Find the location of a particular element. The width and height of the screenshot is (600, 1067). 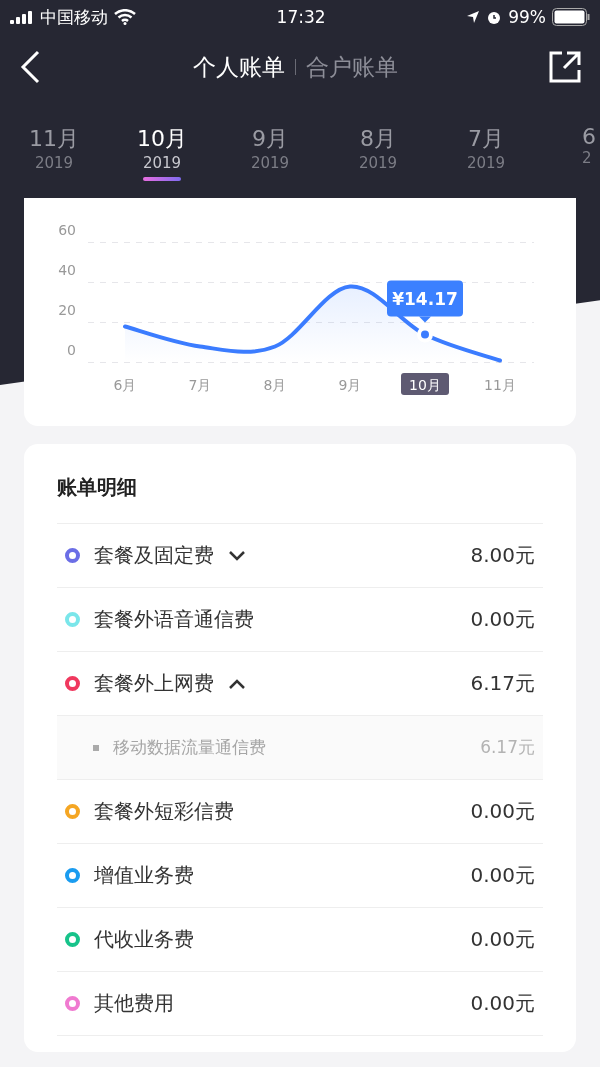

bill-item: 套餐及固定费 8.00元 is located at coordinates (300, 556).